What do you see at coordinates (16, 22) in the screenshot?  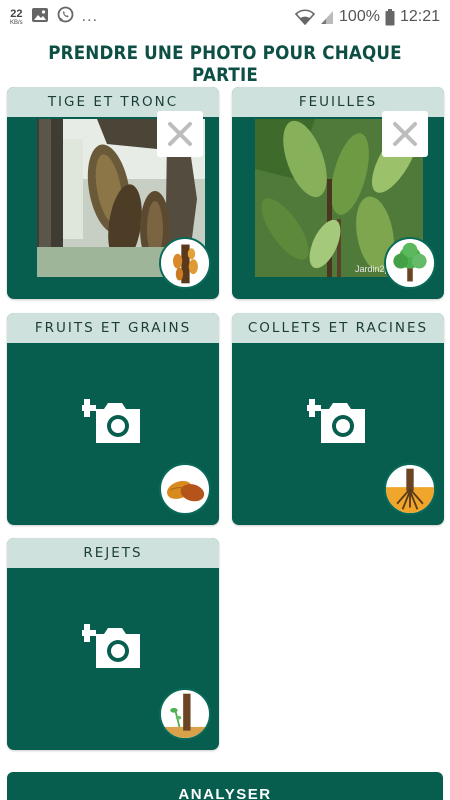 I see `network-speed-unit: KB/s` at bounding box center [16, 22].